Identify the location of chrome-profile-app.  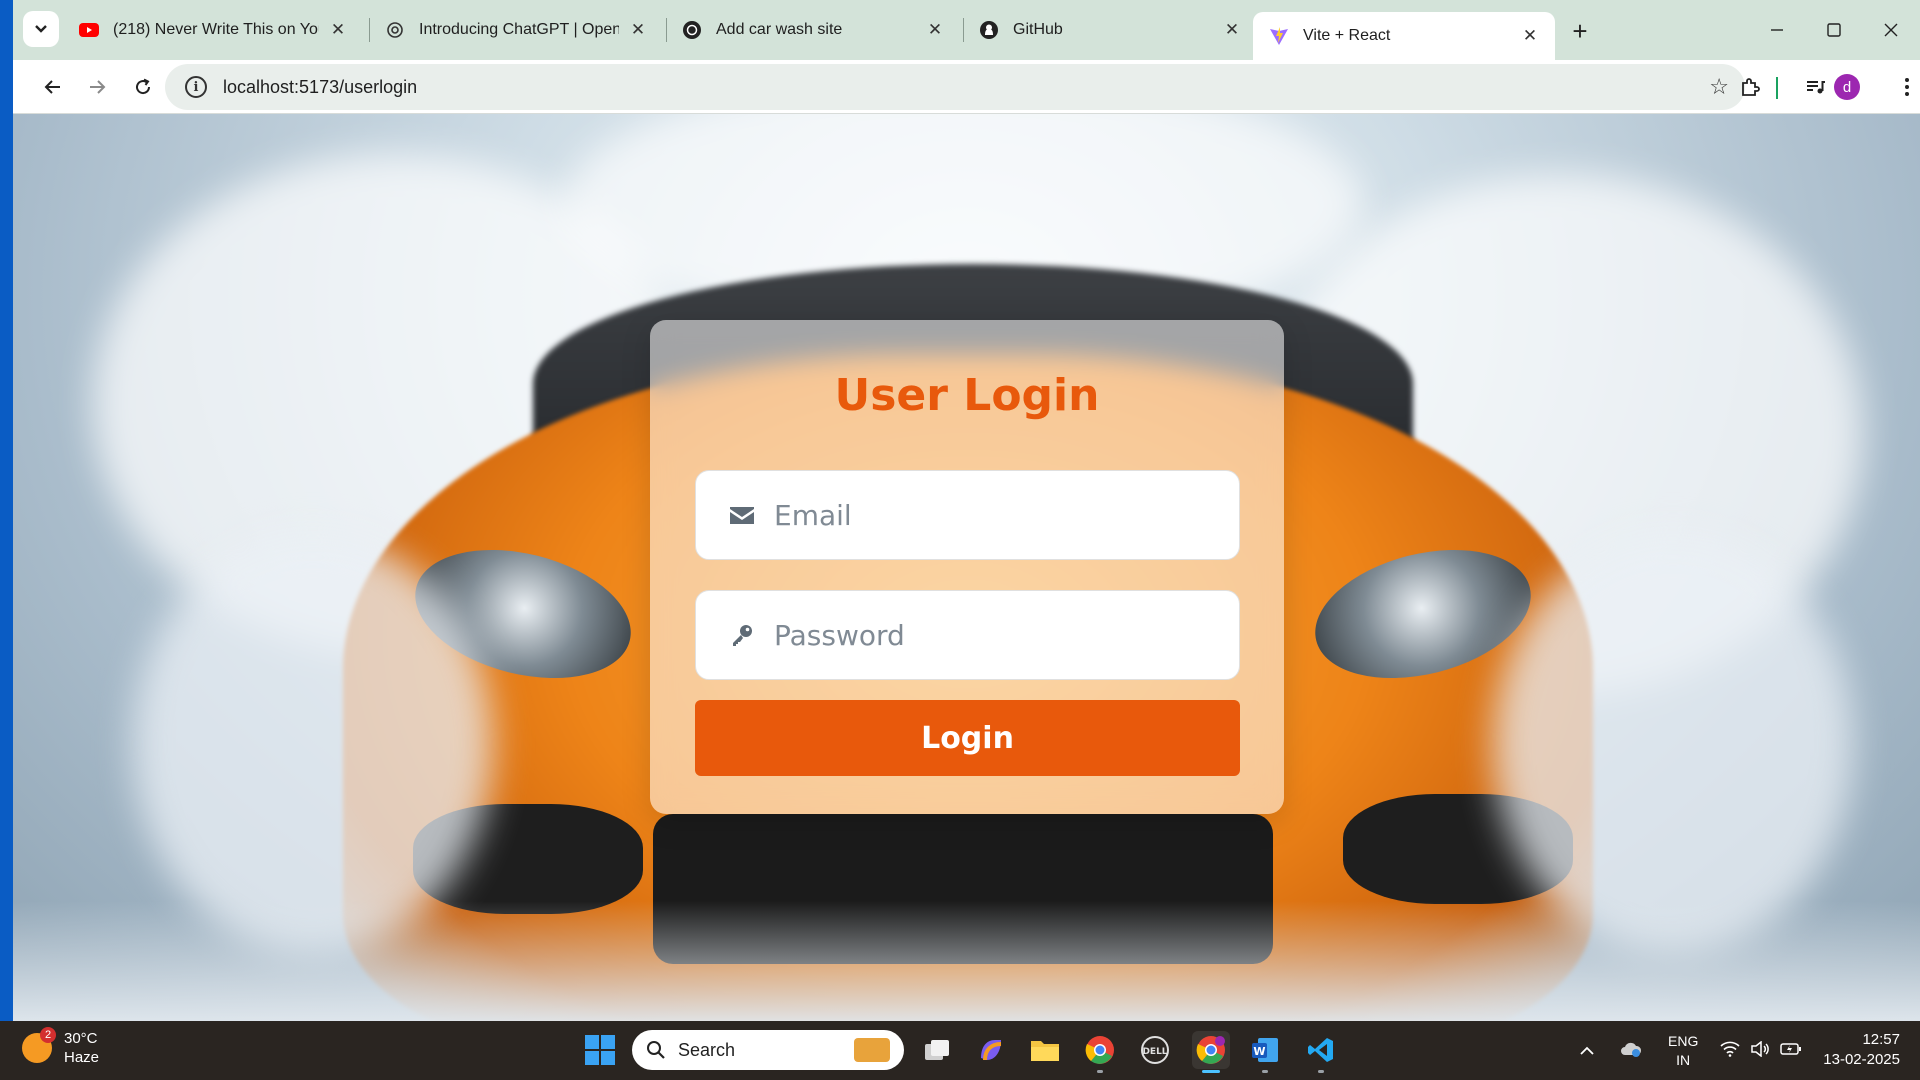
(1211, 1052).